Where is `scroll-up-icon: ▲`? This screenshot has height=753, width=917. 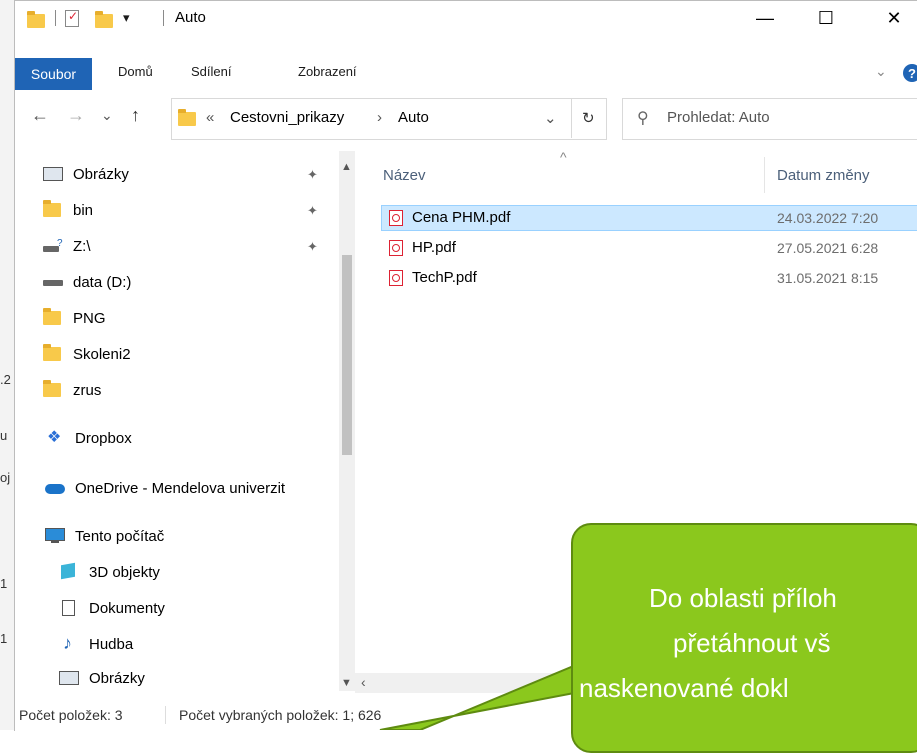 scroll-up-icon: ▲ is located at coordinates (346, 167).